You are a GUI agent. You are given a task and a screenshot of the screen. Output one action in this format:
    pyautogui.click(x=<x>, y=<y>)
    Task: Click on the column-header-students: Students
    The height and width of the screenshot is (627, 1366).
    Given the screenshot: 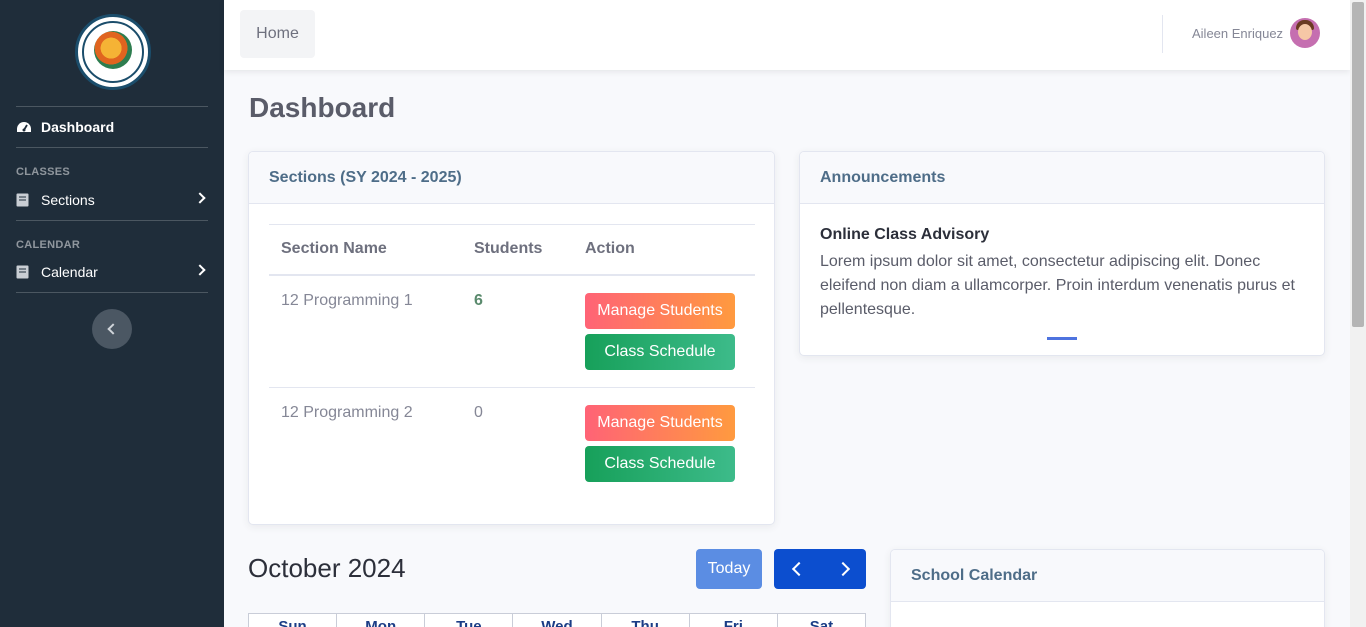 What is the action you would take?
    pyautogui.click(x=517, y=250)
    